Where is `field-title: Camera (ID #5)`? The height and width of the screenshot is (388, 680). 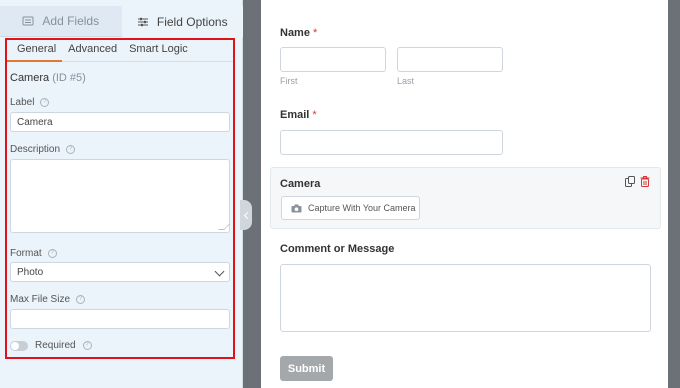 field-title: Camera (ID #5) is located at coordinates (48, 78).